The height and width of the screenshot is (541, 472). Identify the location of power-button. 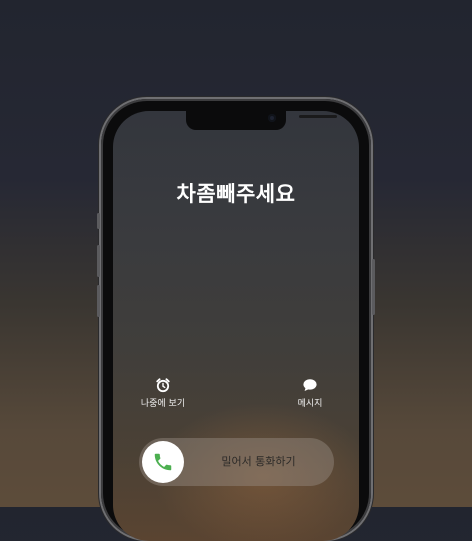
(373, 287).